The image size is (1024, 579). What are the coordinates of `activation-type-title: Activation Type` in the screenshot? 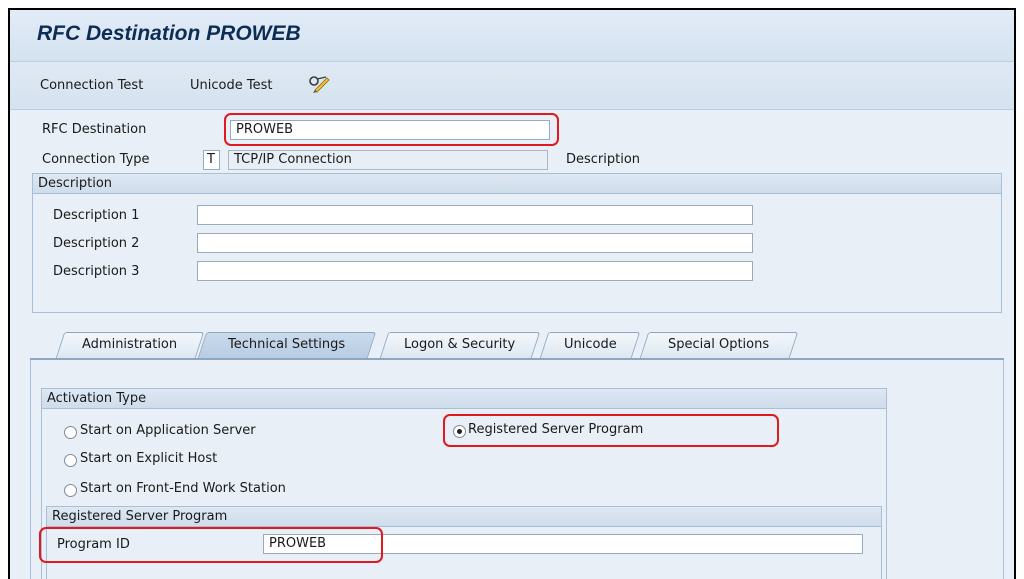 It's located at (464, 399).